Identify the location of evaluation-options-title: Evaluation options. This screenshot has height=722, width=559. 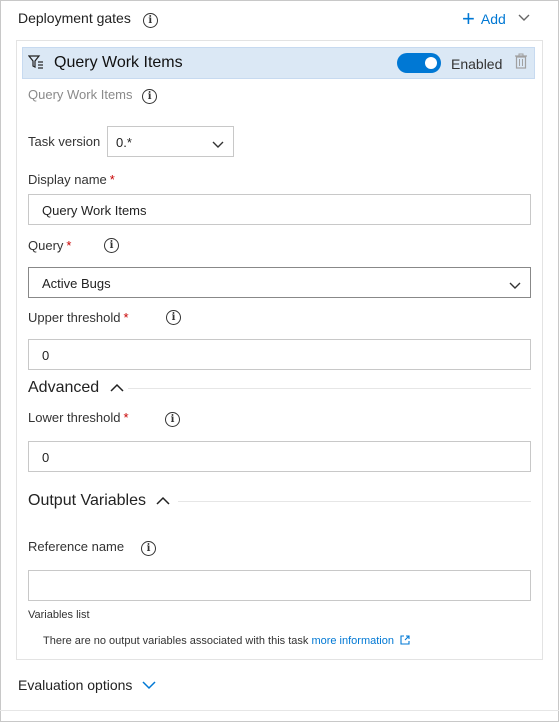
(75, 685).